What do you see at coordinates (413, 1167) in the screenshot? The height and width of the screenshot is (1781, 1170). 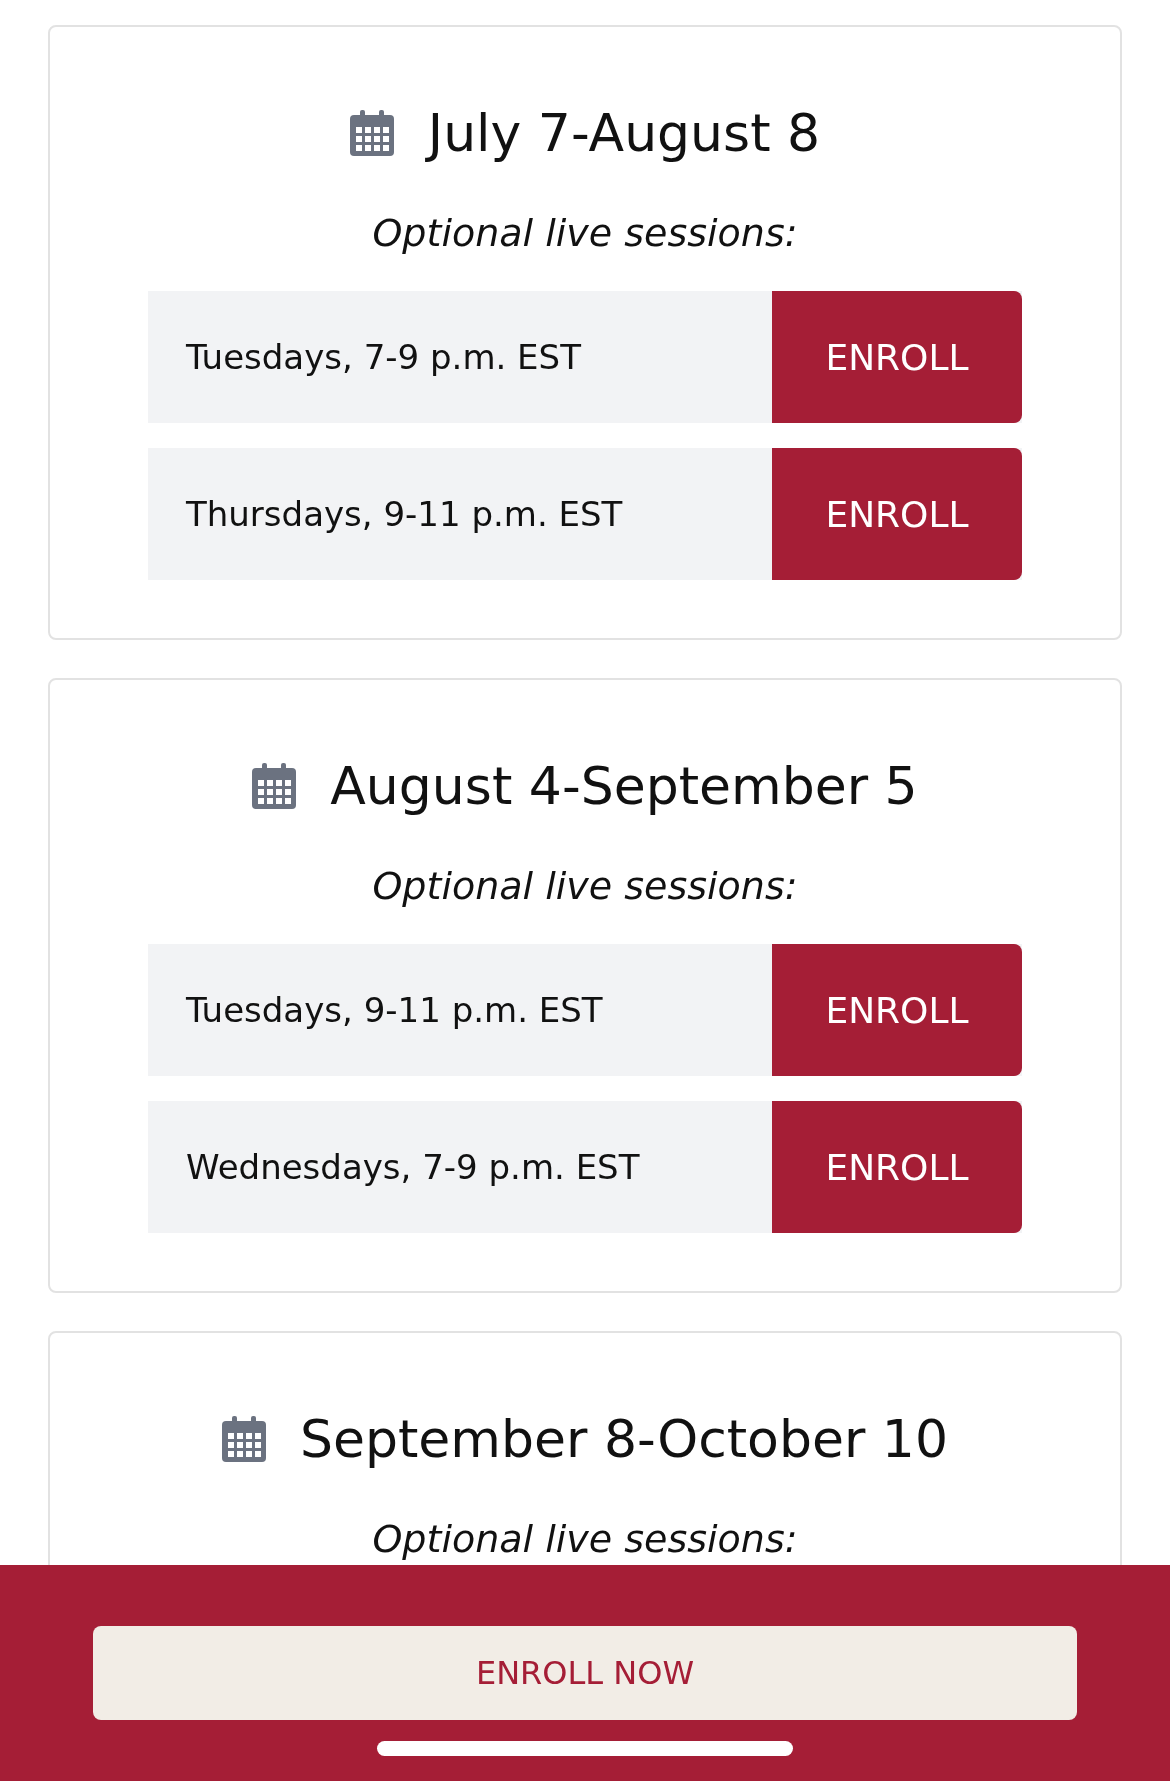 I see `session-time: Wednesdays, 7-9 p.m. EST` at bounding box center [413, 1167].